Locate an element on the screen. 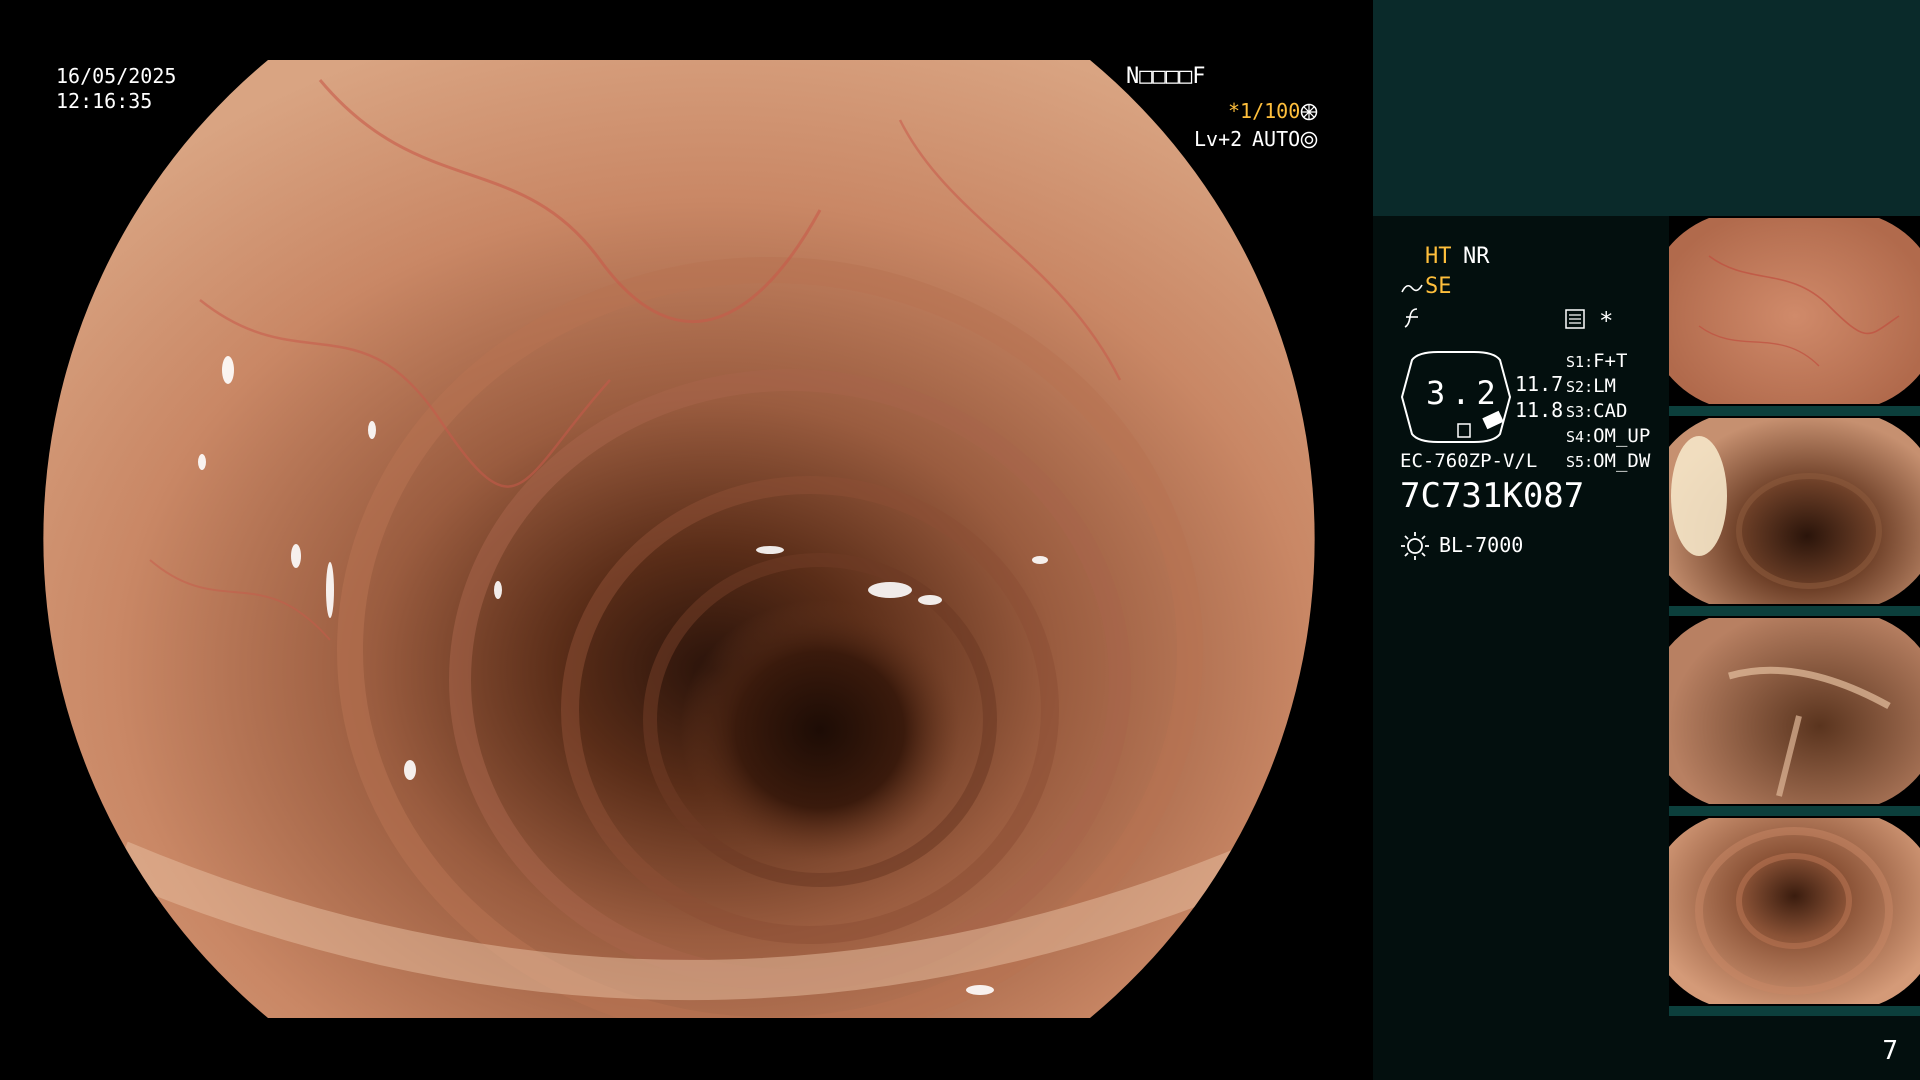 This screenshot has width=1920, height=1080. zoom-value-upper: 11.7 is located at coordinates (1539, 384).